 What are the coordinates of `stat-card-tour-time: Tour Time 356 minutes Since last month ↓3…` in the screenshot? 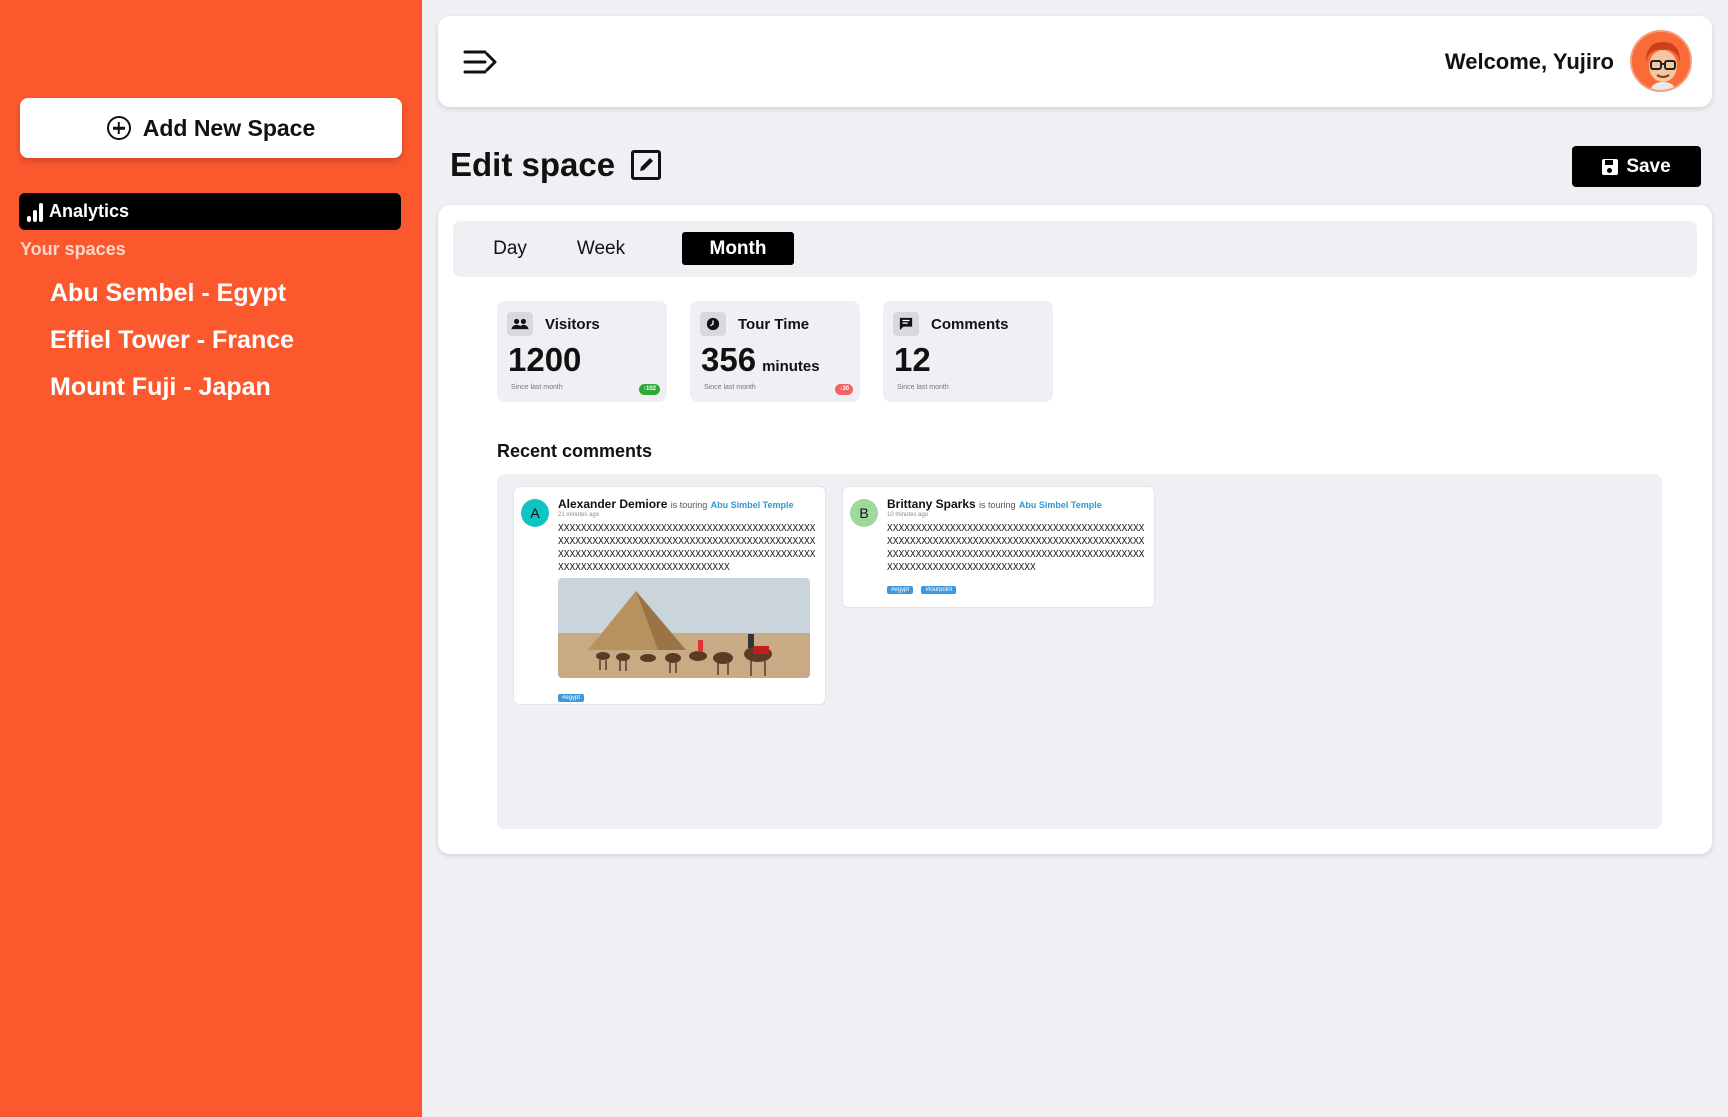 It's located at (775, 351).